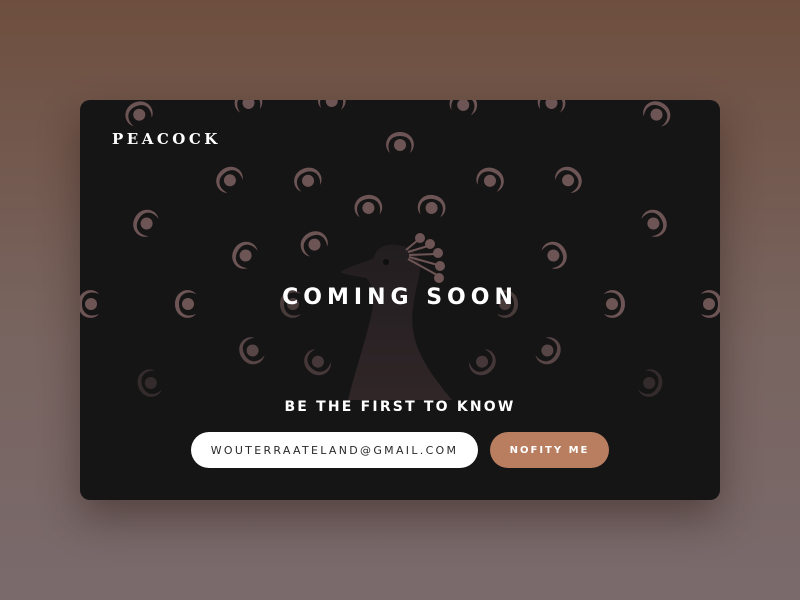 The image size is (800, 600). Describe the element at coordinates (549, 450) in the screenshot. I see `notify-me-button: NOFITY ME` at that location.